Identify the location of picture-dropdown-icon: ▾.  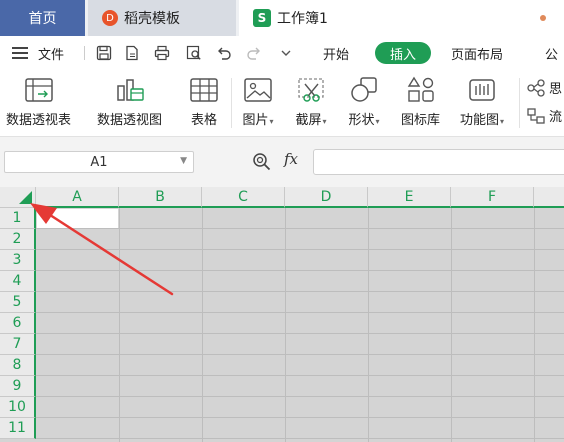
(272, 121).